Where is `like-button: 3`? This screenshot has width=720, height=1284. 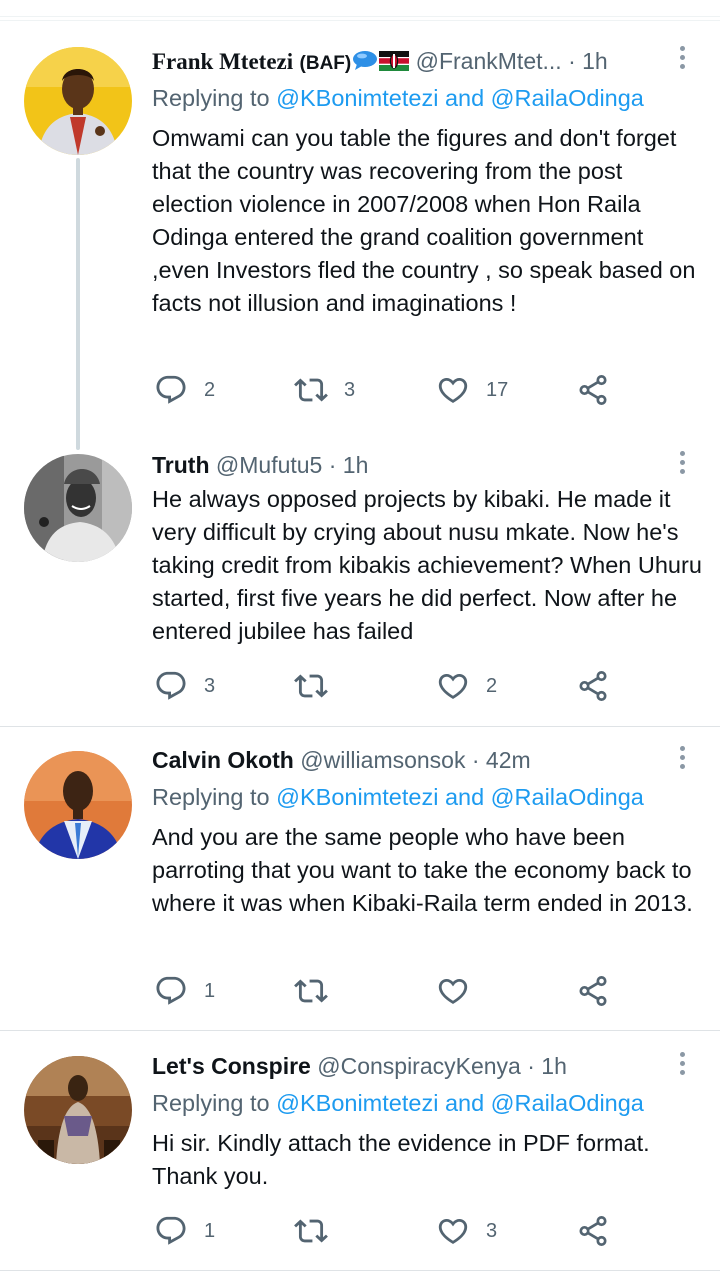 like-button: 3 is located at coordinates (466, 1231).